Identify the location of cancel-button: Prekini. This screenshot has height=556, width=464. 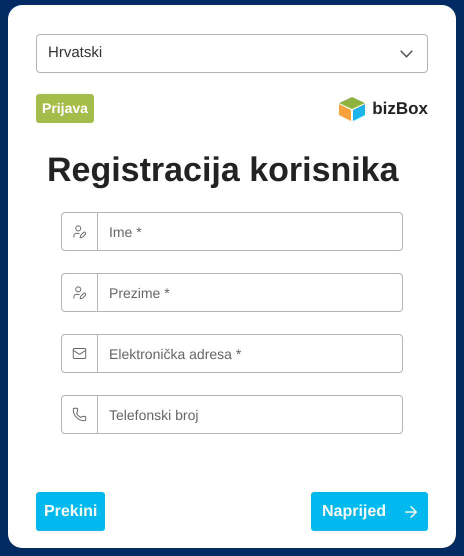
(71, 511).